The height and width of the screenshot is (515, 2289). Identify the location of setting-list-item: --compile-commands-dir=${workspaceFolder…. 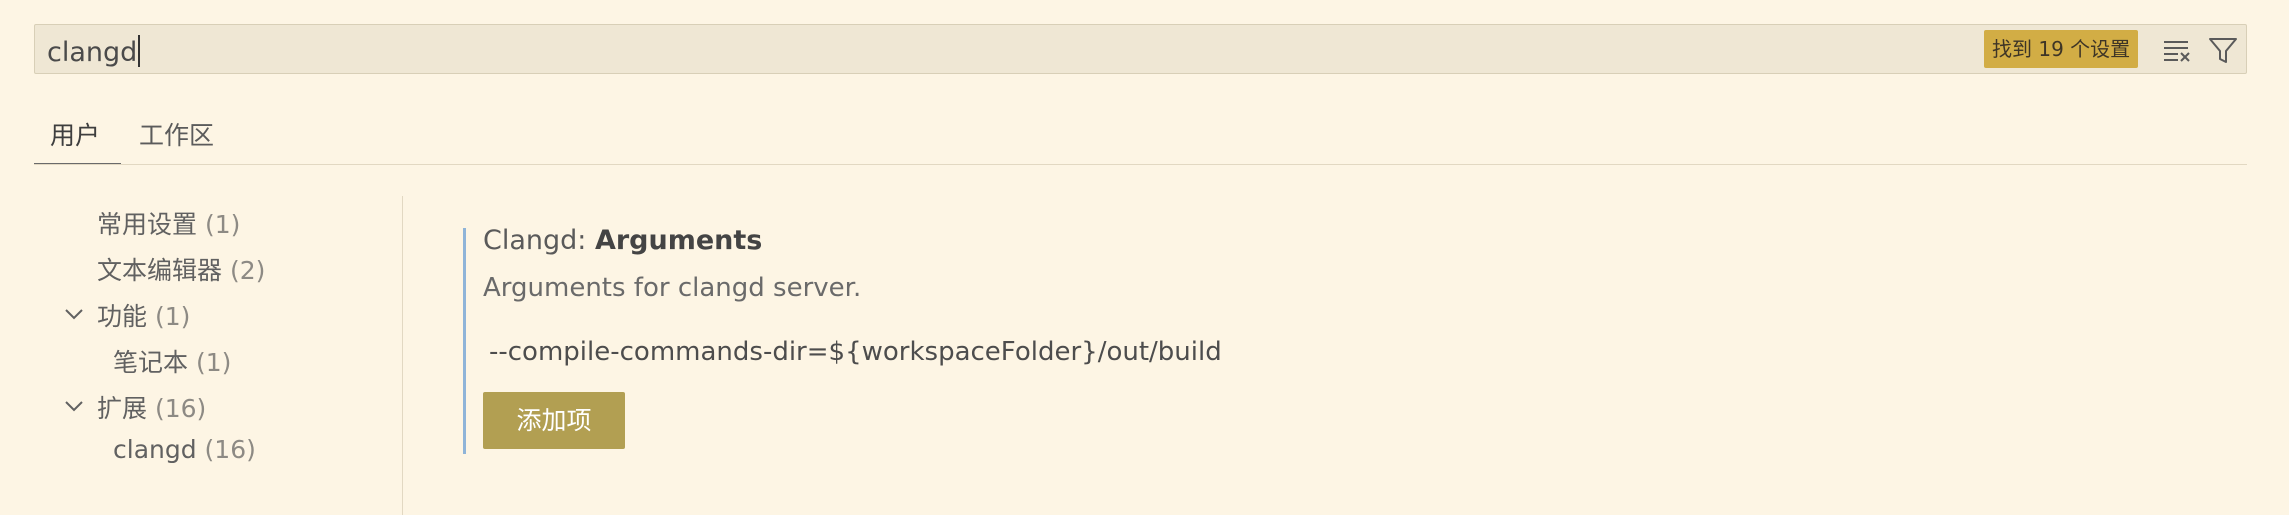
(855, 352).